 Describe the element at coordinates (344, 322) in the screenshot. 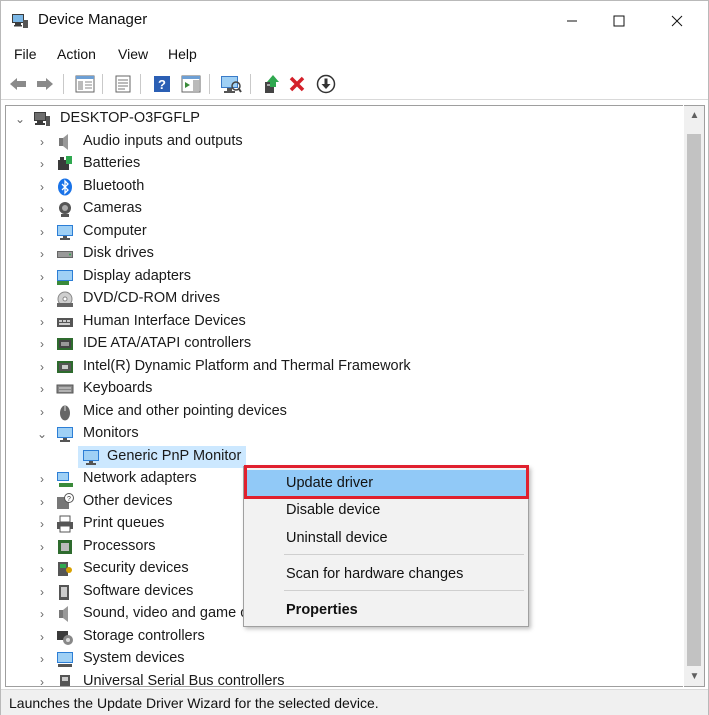

I see `tree-category-row: › Human Interface Devices` at that location.